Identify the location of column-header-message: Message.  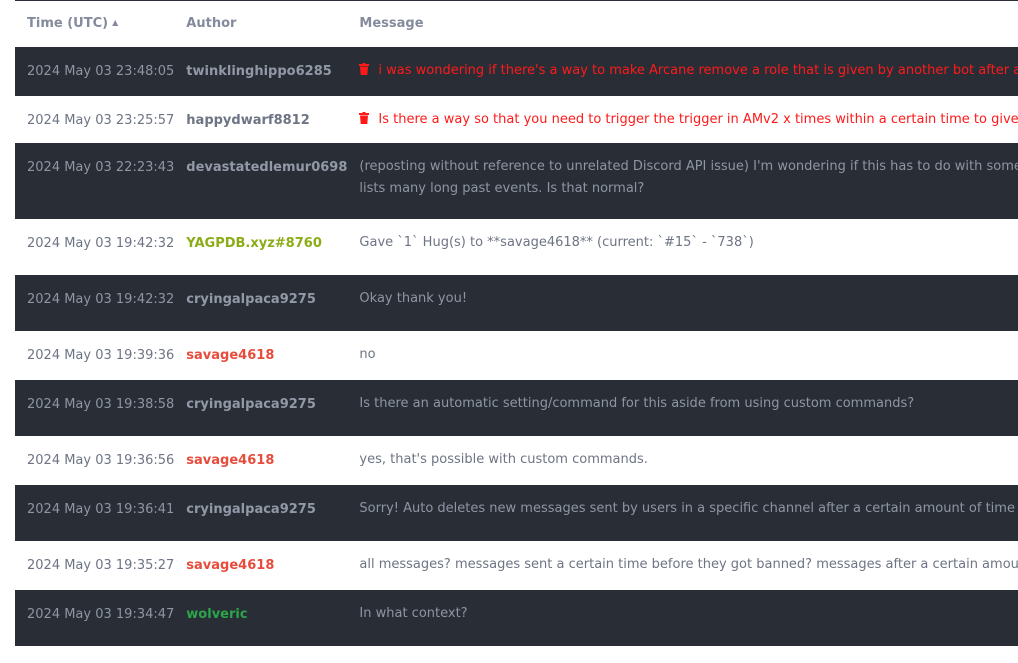
(682, 23).